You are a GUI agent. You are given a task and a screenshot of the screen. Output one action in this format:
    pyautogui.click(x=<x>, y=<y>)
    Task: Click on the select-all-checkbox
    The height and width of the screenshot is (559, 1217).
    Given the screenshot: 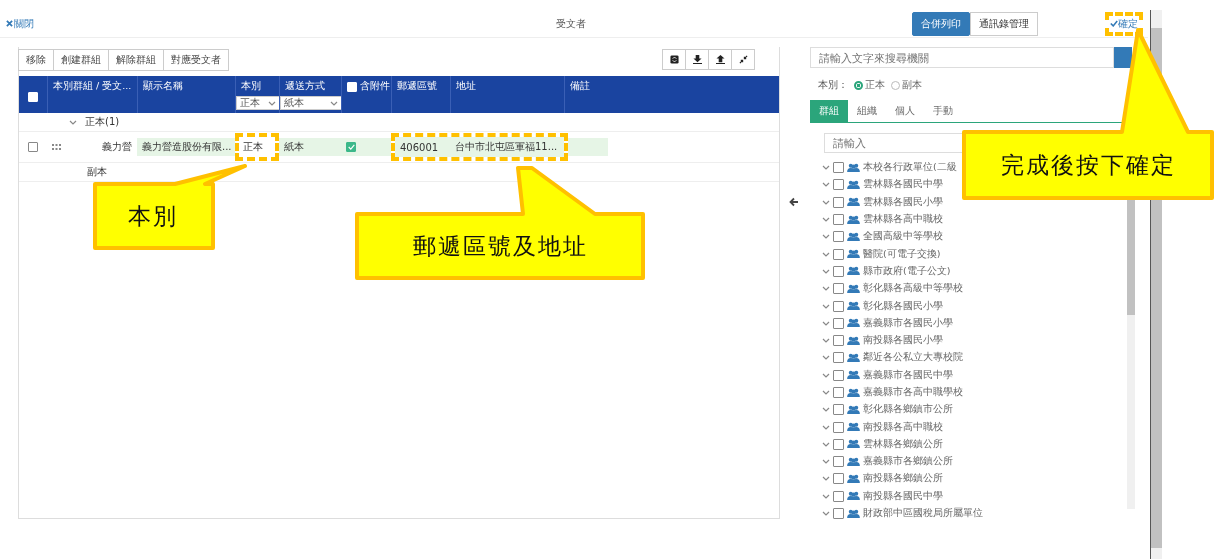 What is the action you would take?
    pyautogui.click(x=33, y=96)
    